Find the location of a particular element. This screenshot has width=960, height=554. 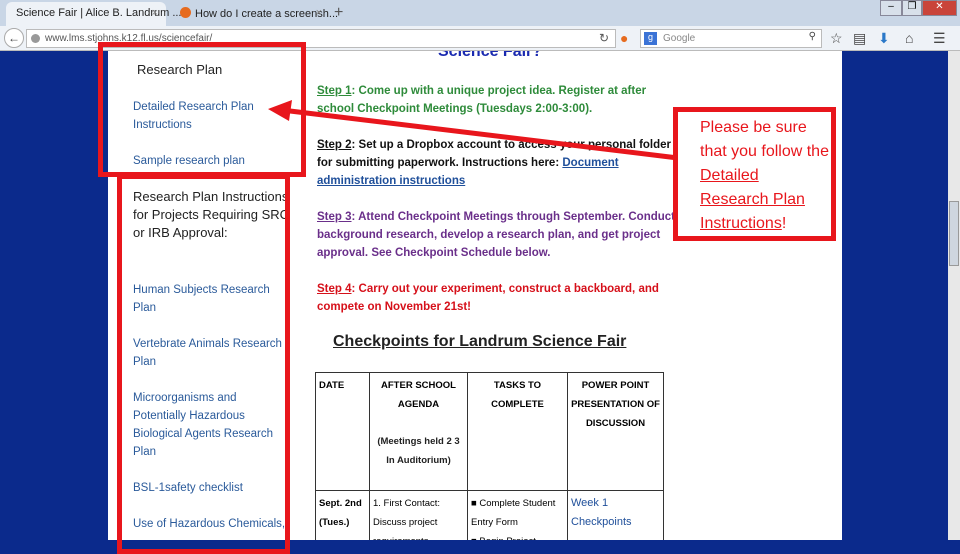

annotation-arrow is located at coordinates (473, 130).